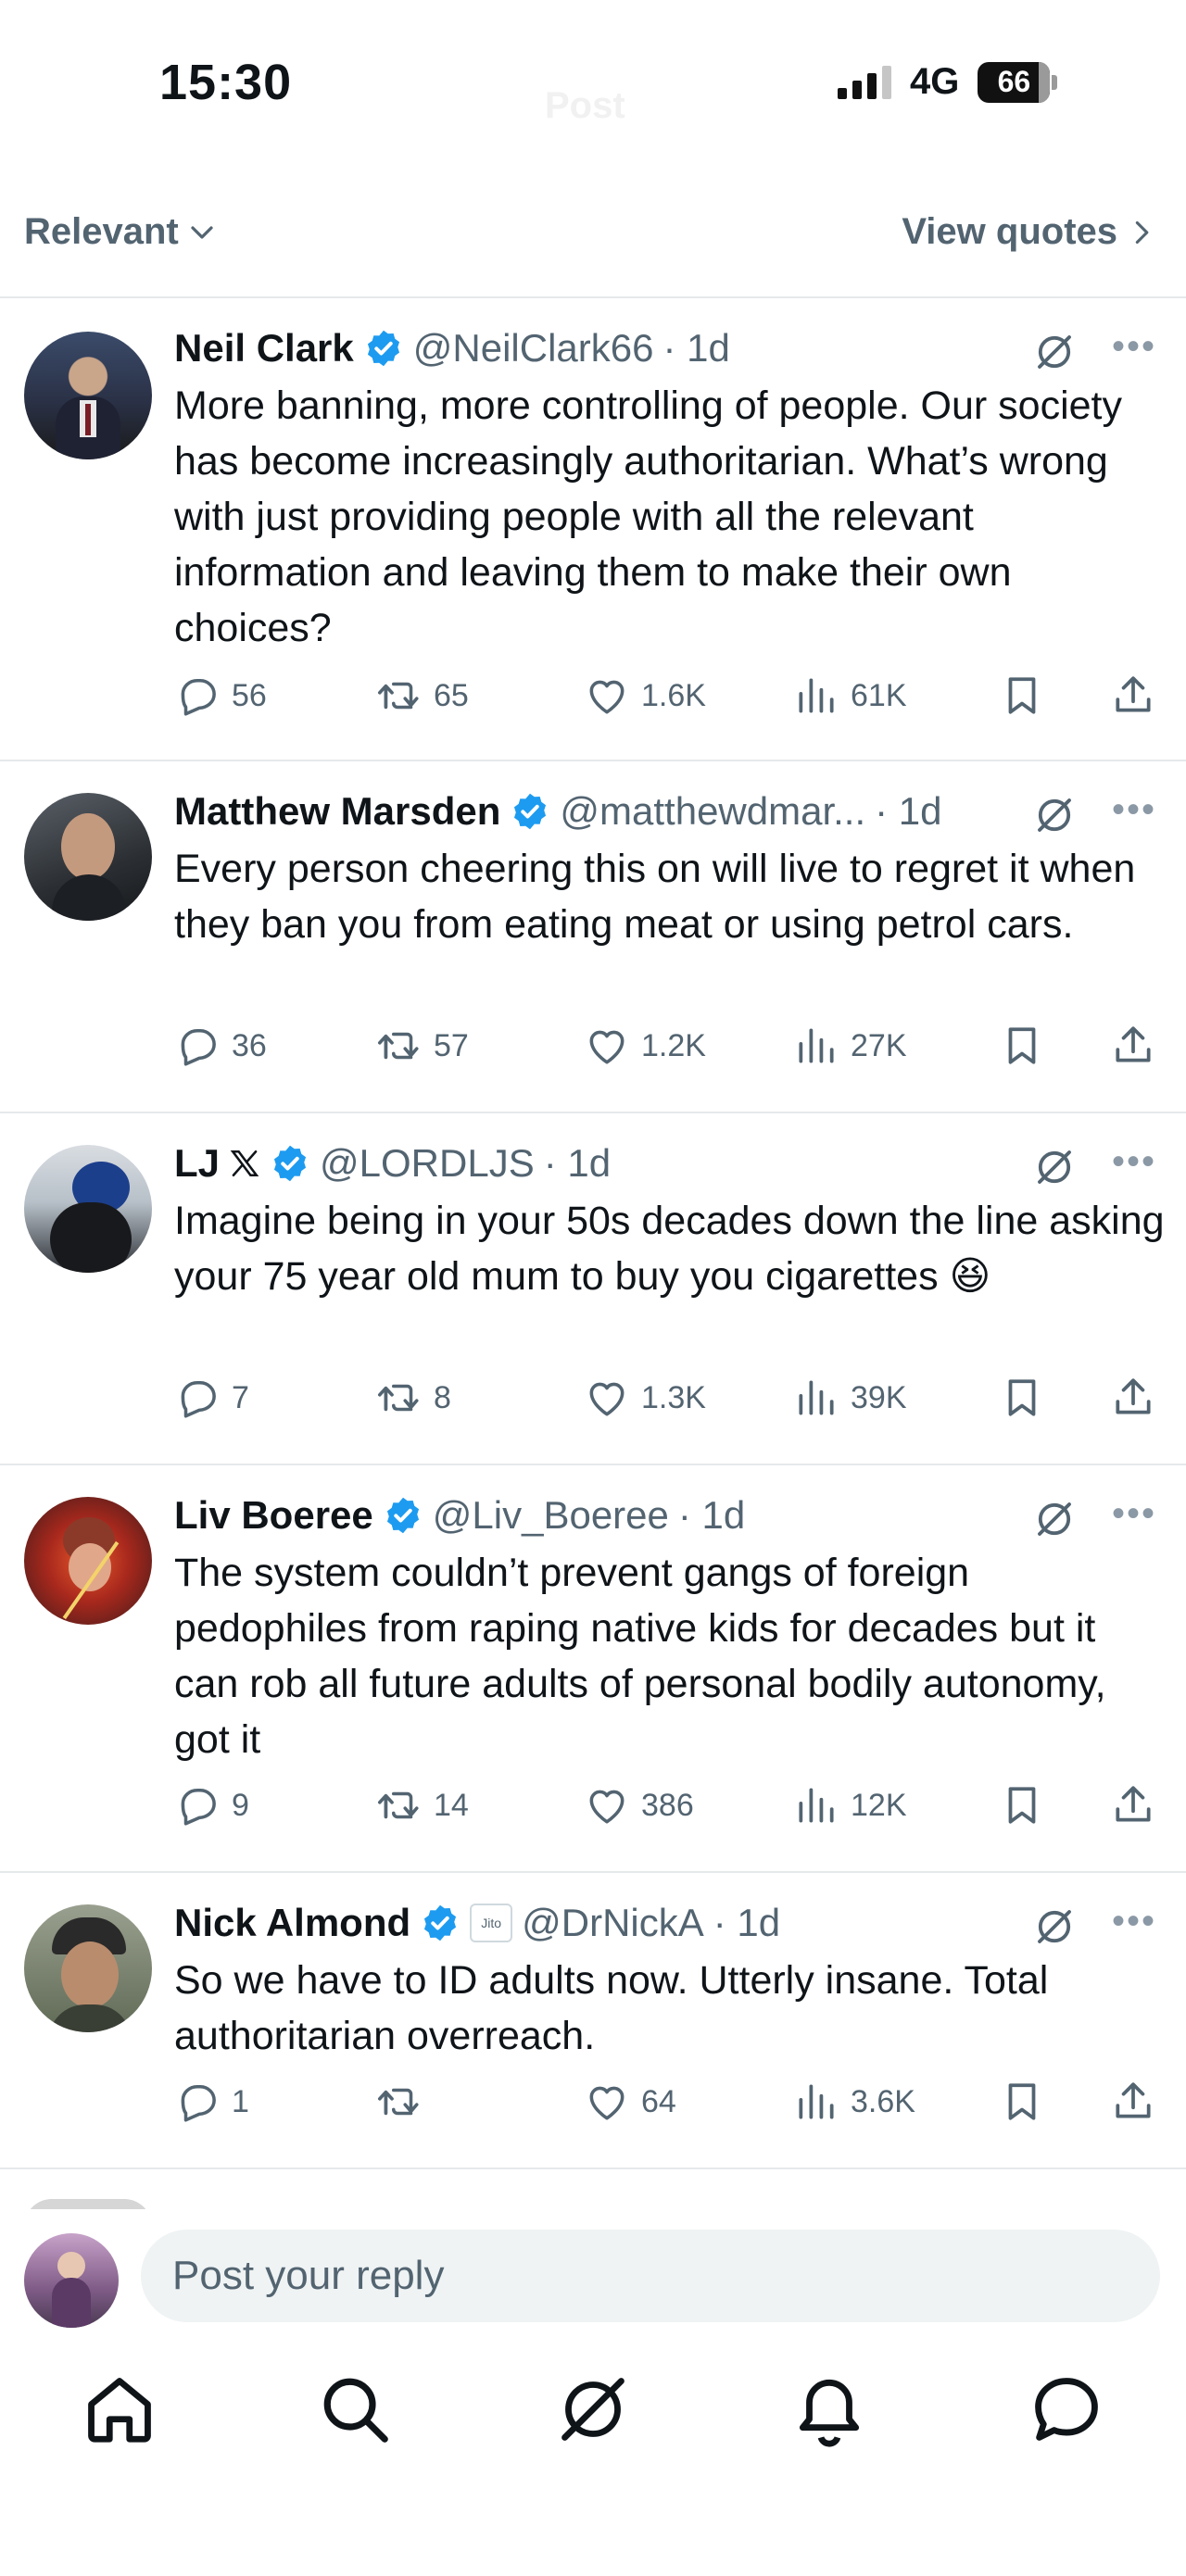 This screenshot has height=2576, width=1186. I want to click on reply-button: 7, so click(211, 1398).